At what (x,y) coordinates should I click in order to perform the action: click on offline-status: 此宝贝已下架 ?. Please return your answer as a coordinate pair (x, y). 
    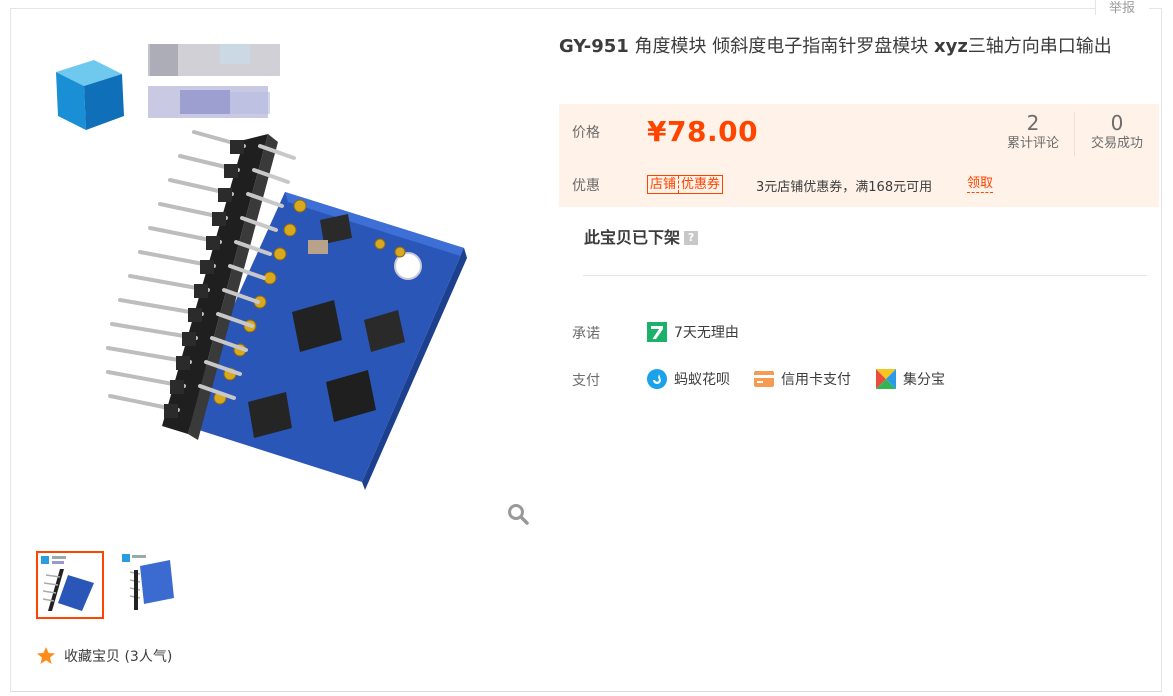
    Looking at the image, I should click on (641, 236).